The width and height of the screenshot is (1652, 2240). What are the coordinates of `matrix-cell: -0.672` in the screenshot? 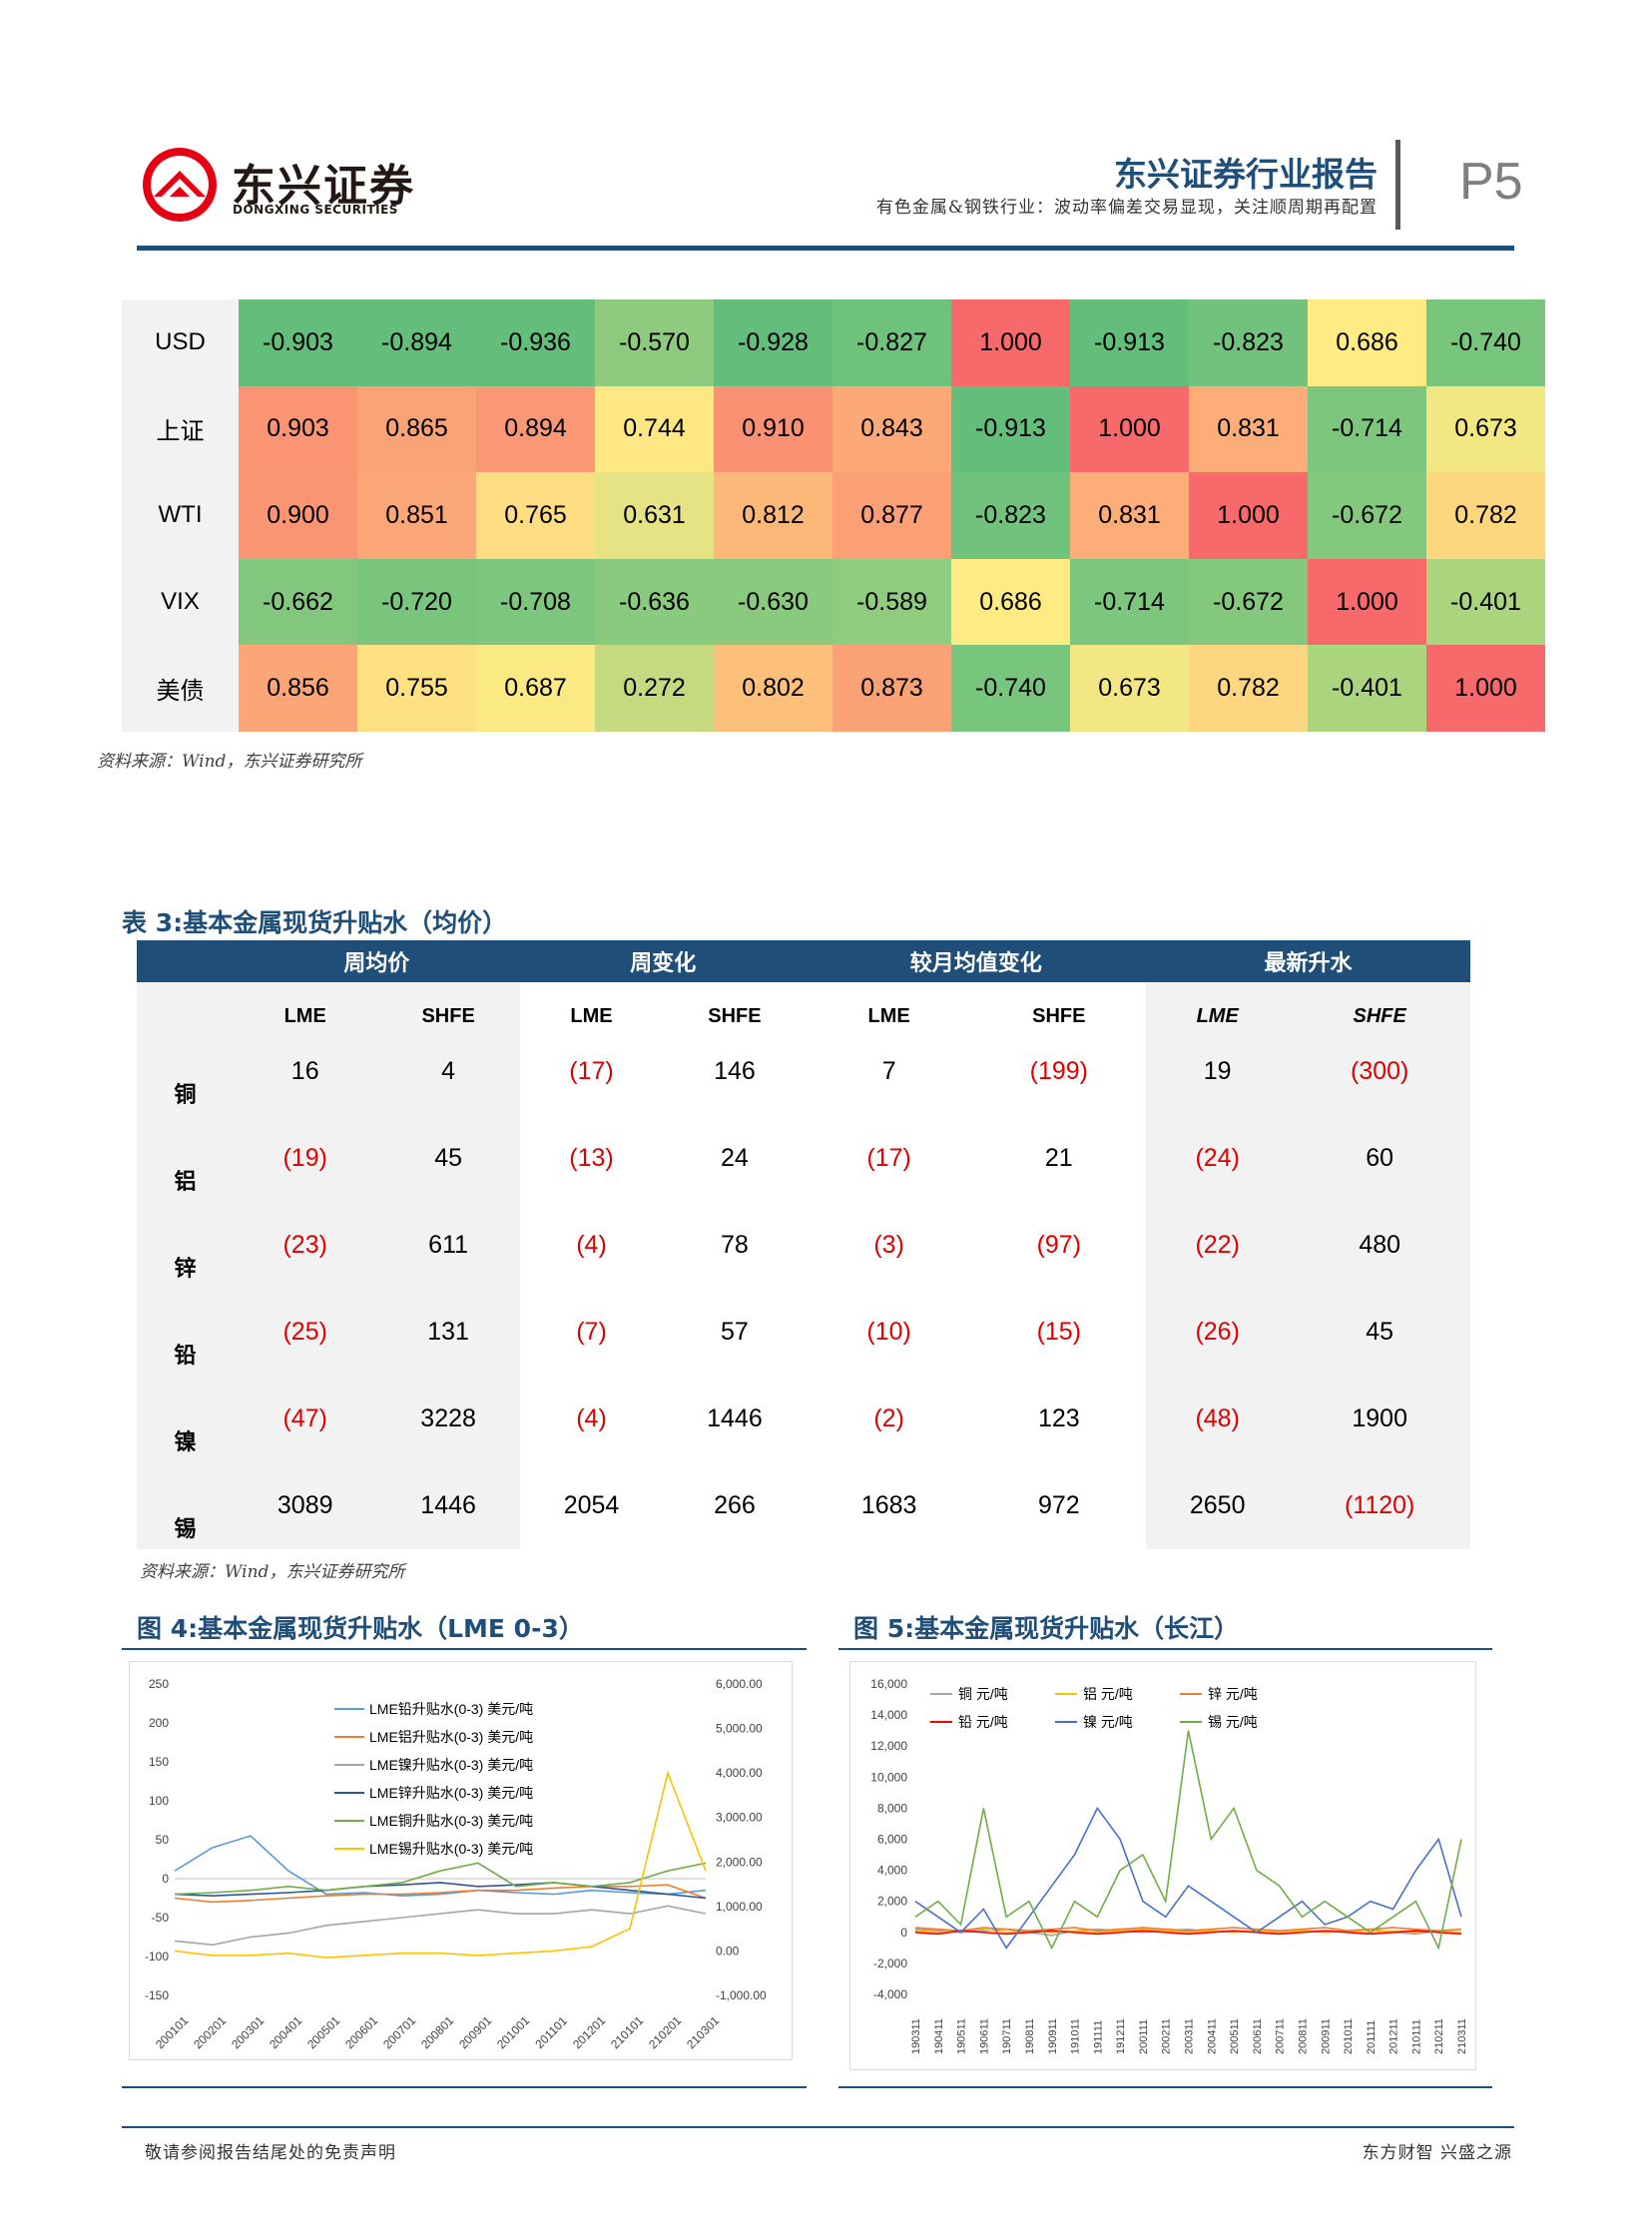 It's located at (1248, 602).